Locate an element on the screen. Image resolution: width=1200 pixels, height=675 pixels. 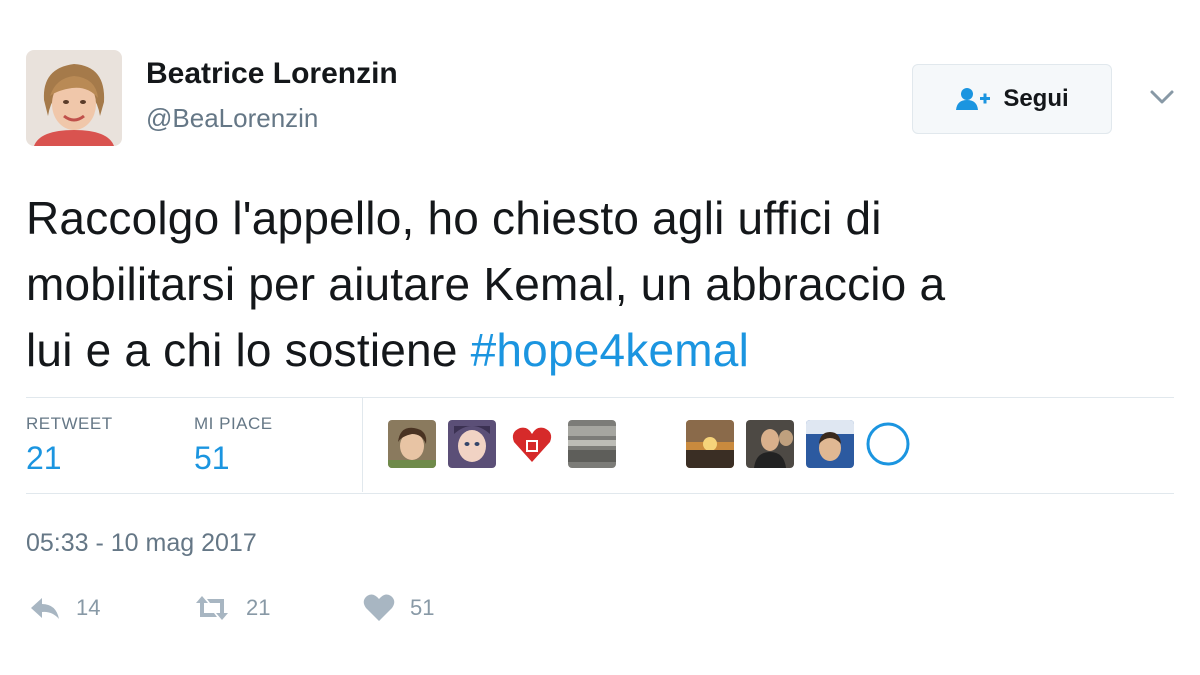
retweet-icon is located at coordinates (212, 608).